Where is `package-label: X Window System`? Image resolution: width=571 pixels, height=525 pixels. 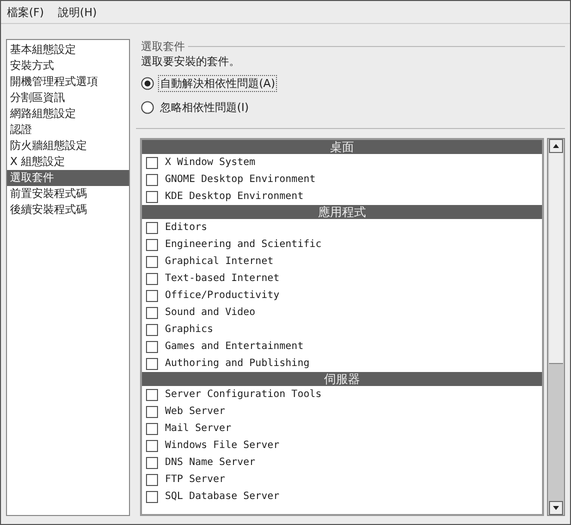
package-label: X Window System is located at coordinates (210, 162).